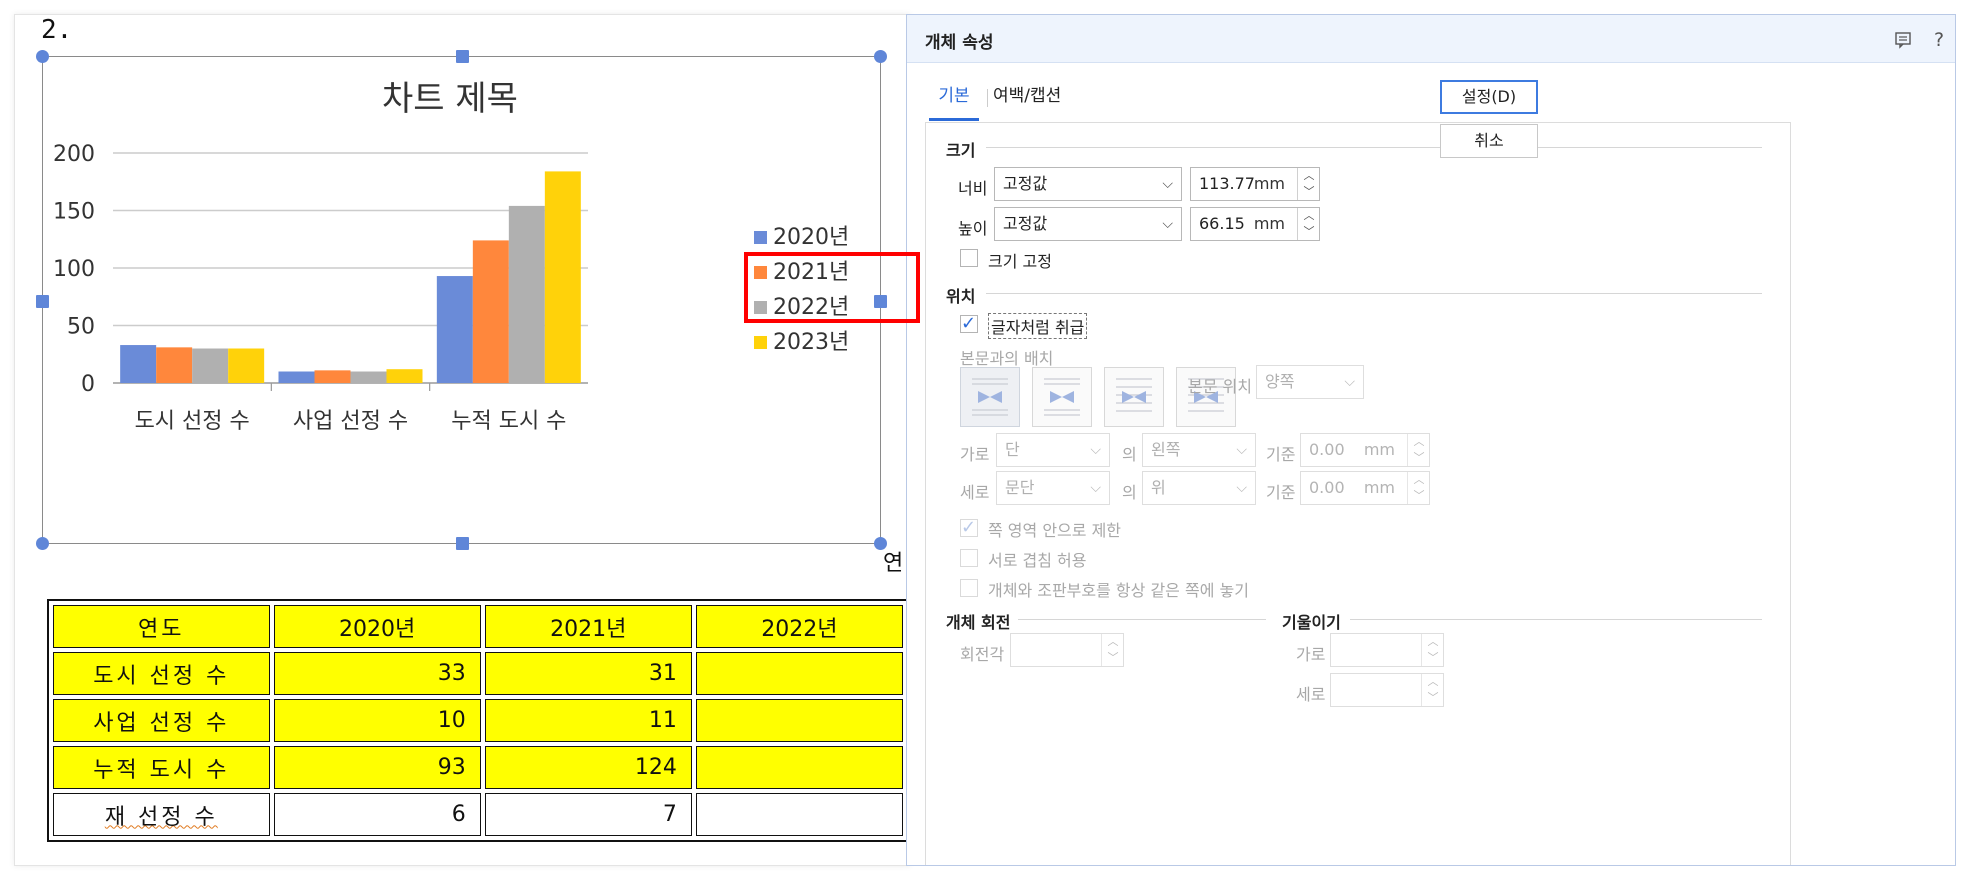  Describe the element at coordinates (1027, 101) in the screenshot. I see `tab-margin-caption: 여백/캡션` at that location.